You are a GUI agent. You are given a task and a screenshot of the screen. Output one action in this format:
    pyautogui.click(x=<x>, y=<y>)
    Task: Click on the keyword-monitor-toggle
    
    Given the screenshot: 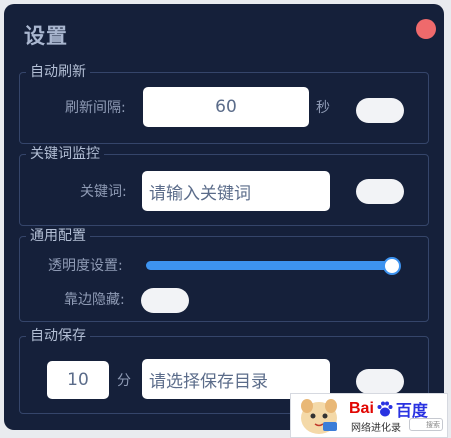 What is the action you would take?
    pyautogui.click(x=380, y=191)
    